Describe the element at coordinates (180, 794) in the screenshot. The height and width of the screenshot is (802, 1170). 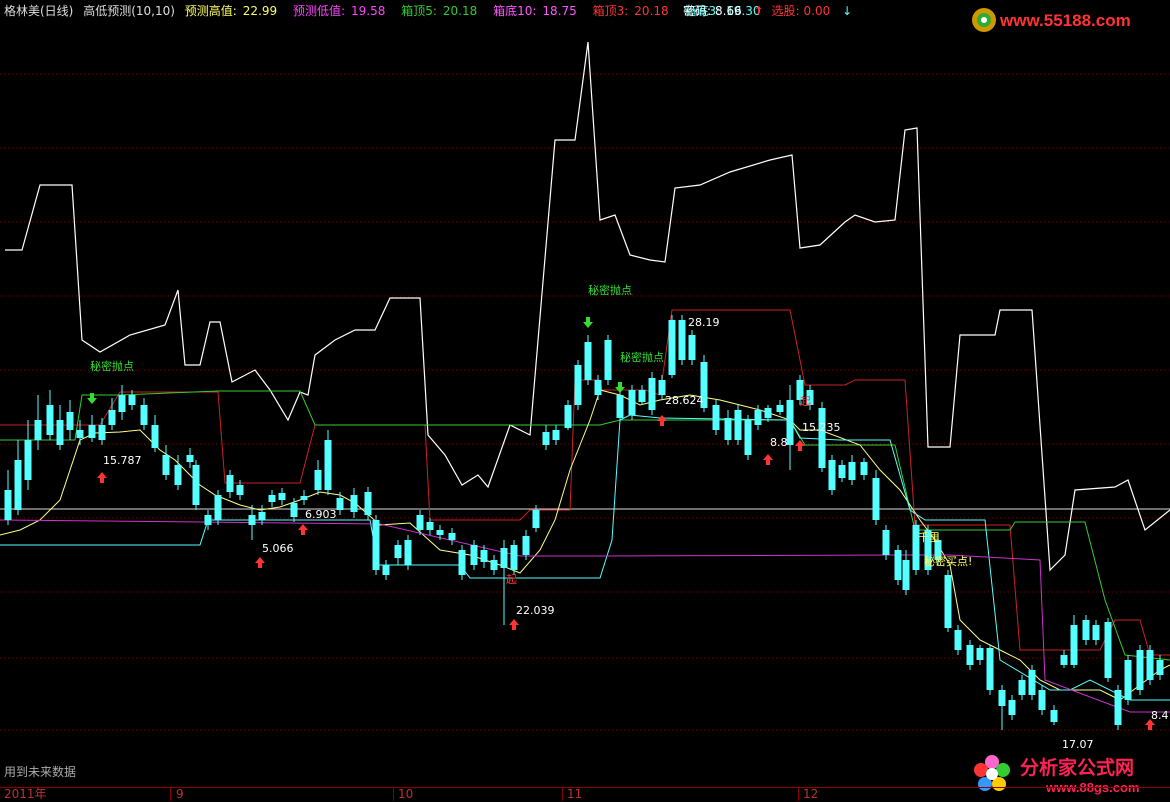
I see `x-axis-label-sep: 9` at that location.